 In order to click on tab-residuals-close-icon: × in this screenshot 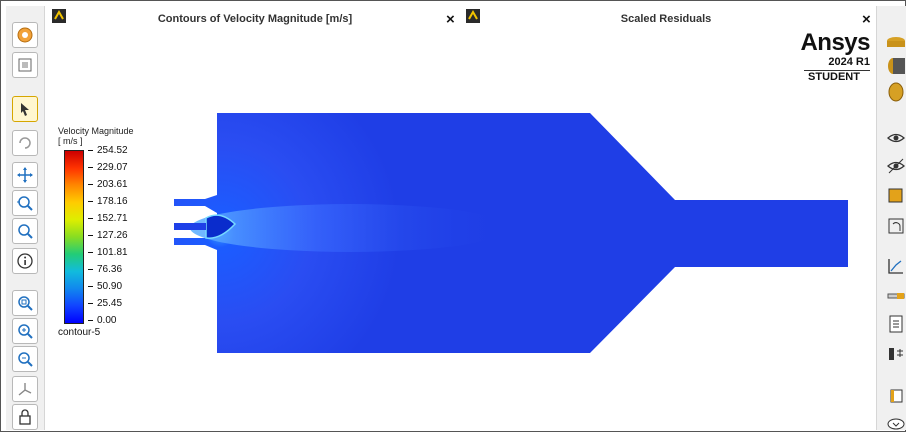, I will do `click(866, 19)`.